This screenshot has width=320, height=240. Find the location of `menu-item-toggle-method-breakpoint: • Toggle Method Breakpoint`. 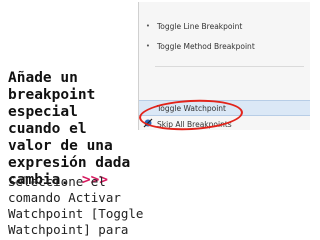

menu-item-toggle-method-breakpoint: • Toggle Method Breakpoint is located at coordinates (224, 46).